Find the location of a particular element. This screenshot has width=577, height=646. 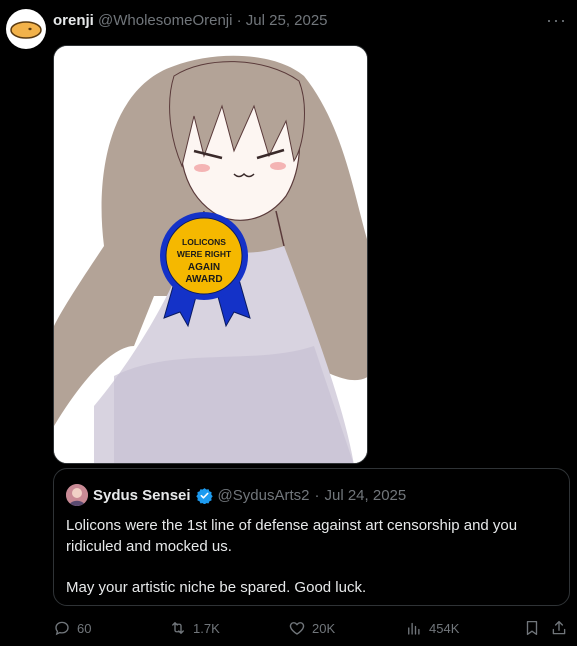

quoted-tweet-header: Sydus Sensei @SydusArts2 · Jul 24, 2025 is located at coordinates (236, 495).